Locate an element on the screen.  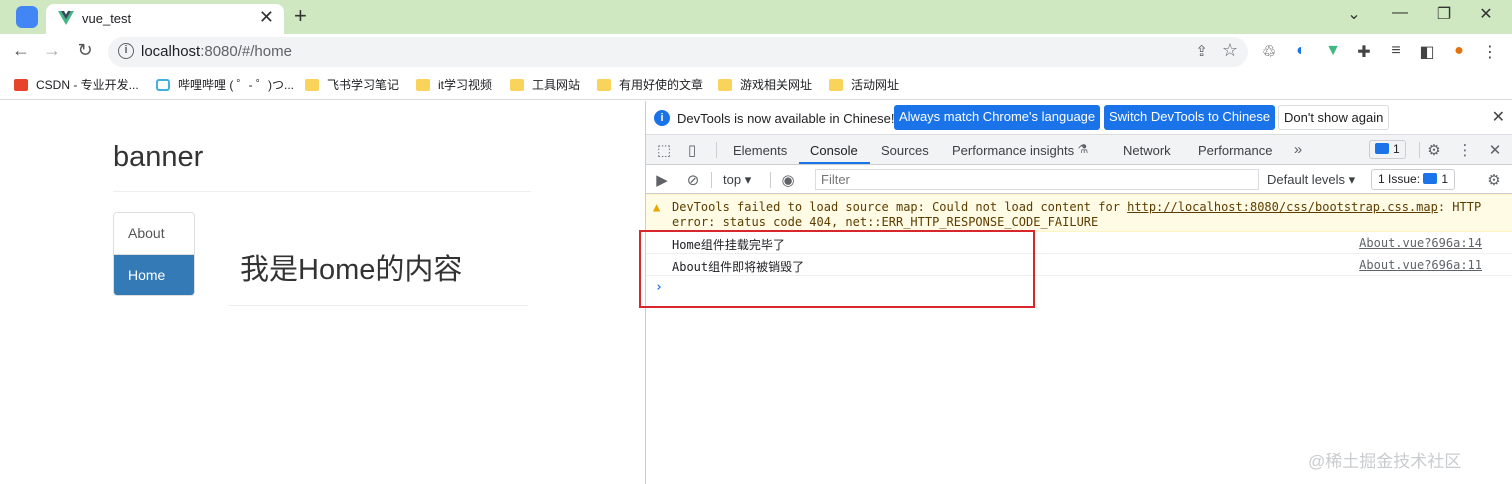
bookmark-folder: 工具网站 is located at coordinates (545, 84).